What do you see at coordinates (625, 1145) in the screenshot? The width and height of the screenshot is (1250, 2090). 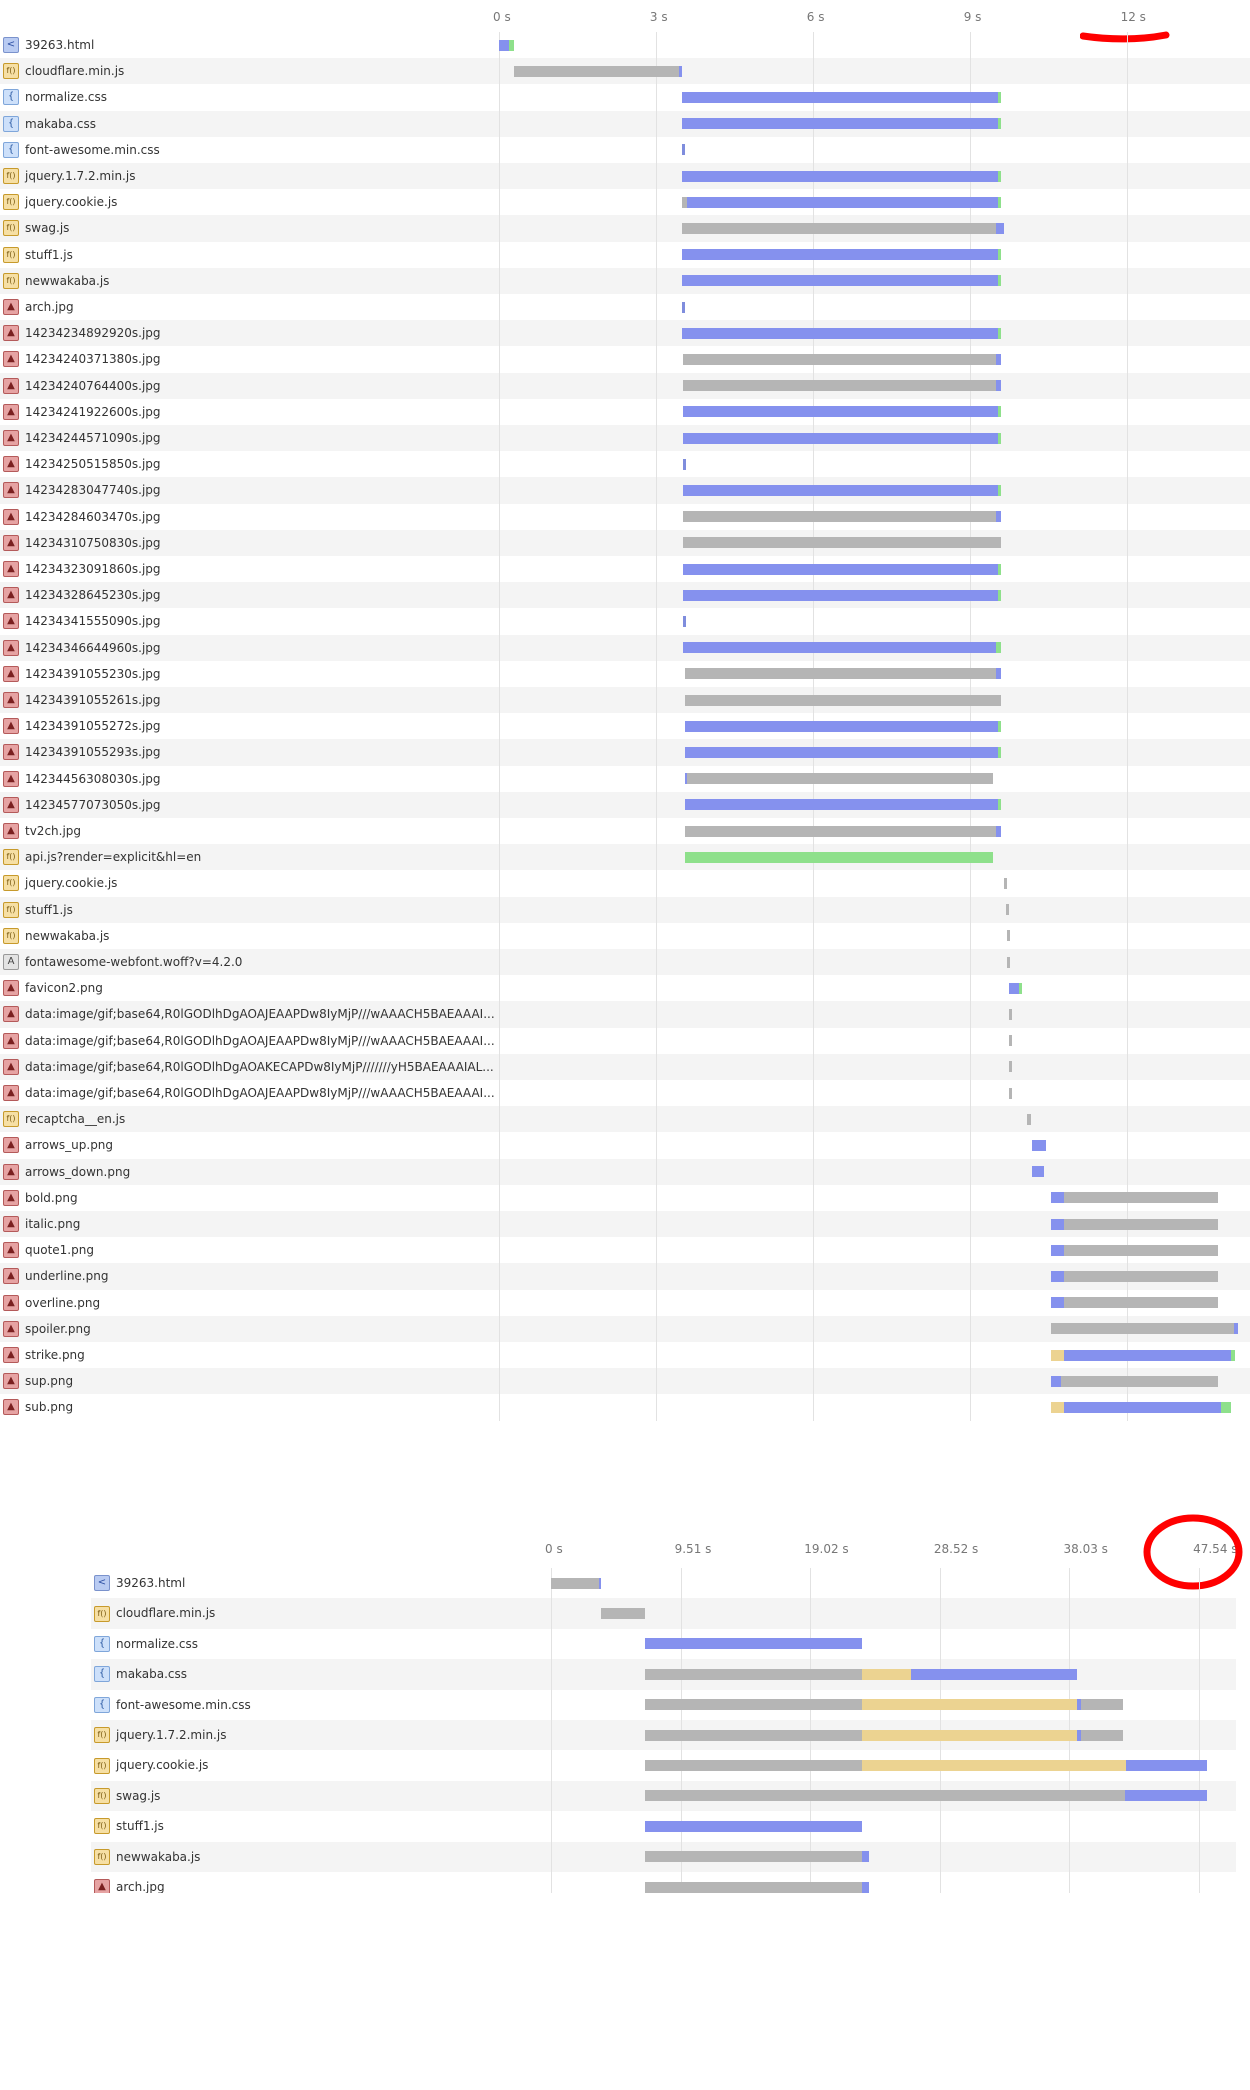 I see `request-row: ▲ arrows_up.png` at bounding box center [625, 1145].